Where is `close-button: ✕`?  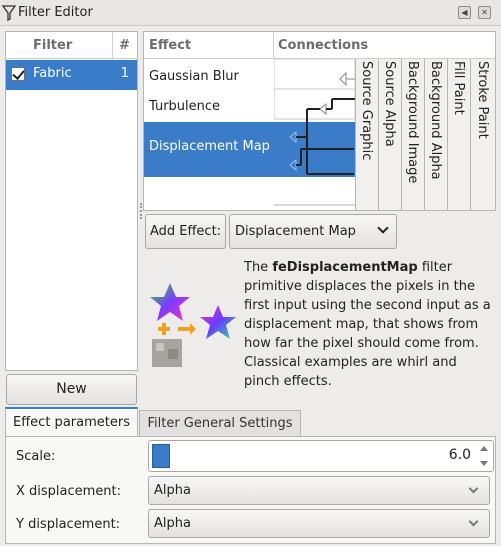
close-button: ✕ is located at coordinates (484, 12).